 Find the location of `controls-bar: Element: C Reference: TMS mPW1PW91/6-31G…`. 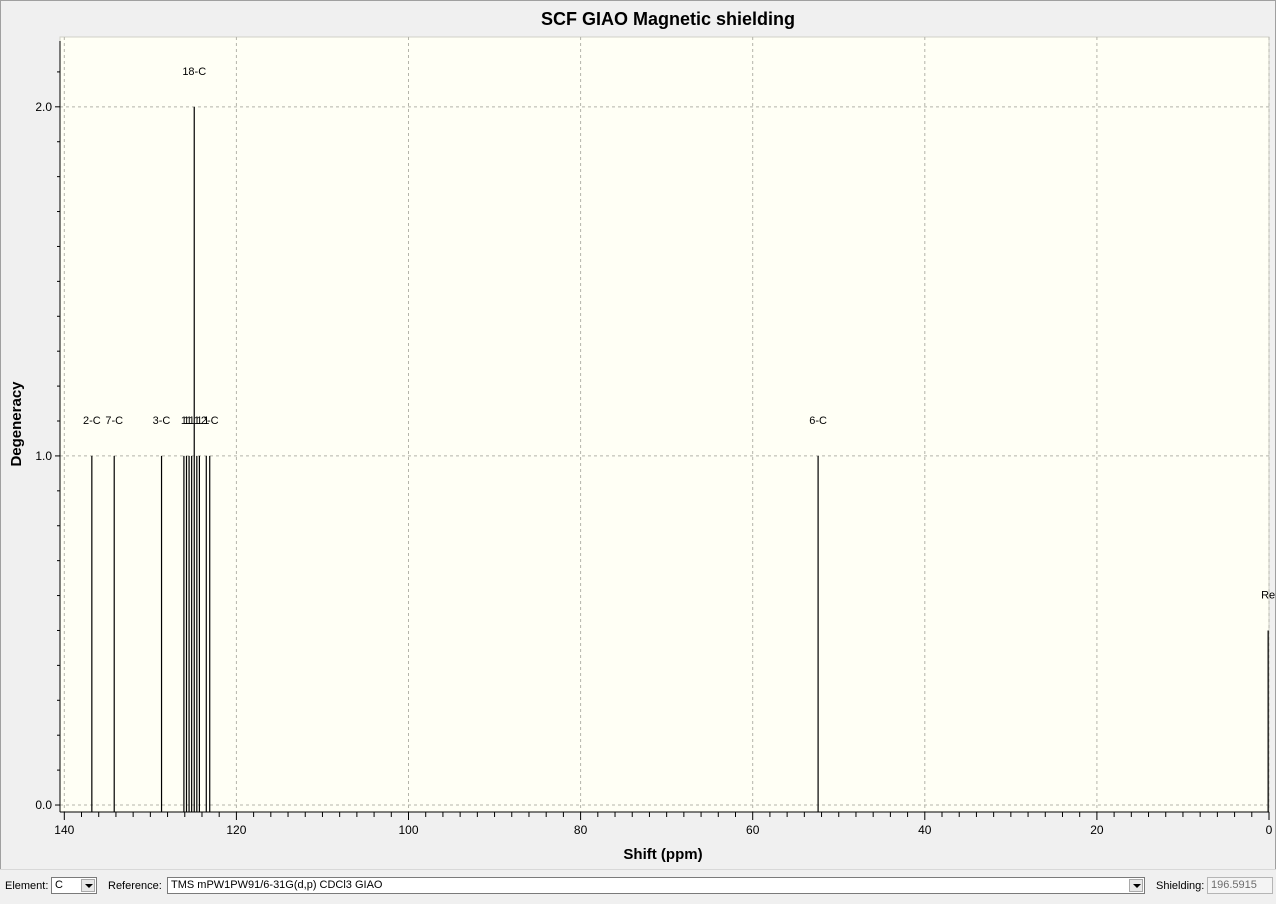

controls-bar: Element: C Reference: TMS mPW1PW91/6-31G… is located at coordinates (638, 886).